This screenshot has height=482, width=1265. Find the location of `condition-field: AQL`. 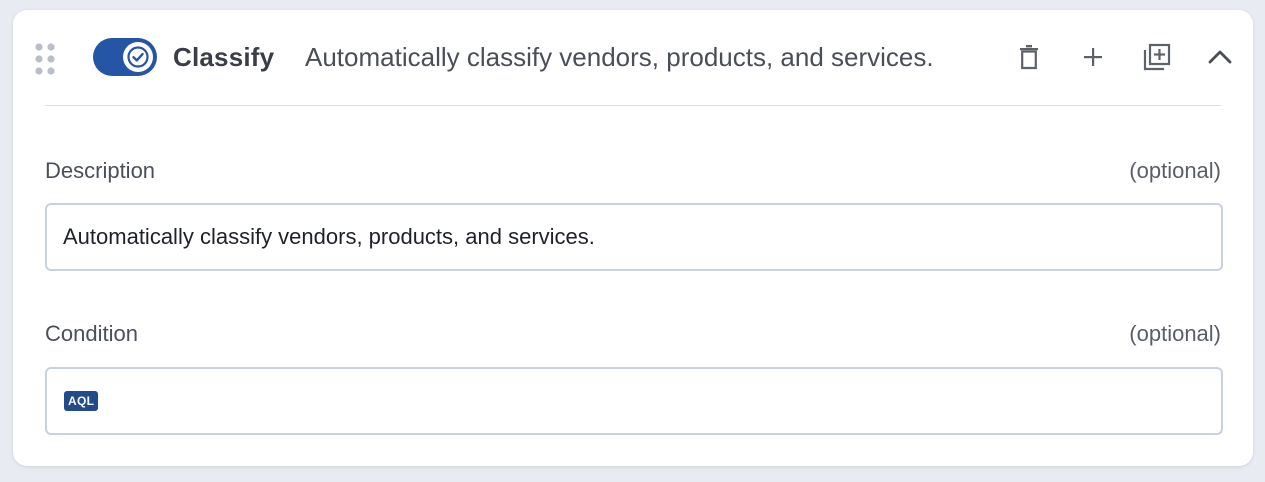

condition-field: AQL is located at coordinates (634, 401).